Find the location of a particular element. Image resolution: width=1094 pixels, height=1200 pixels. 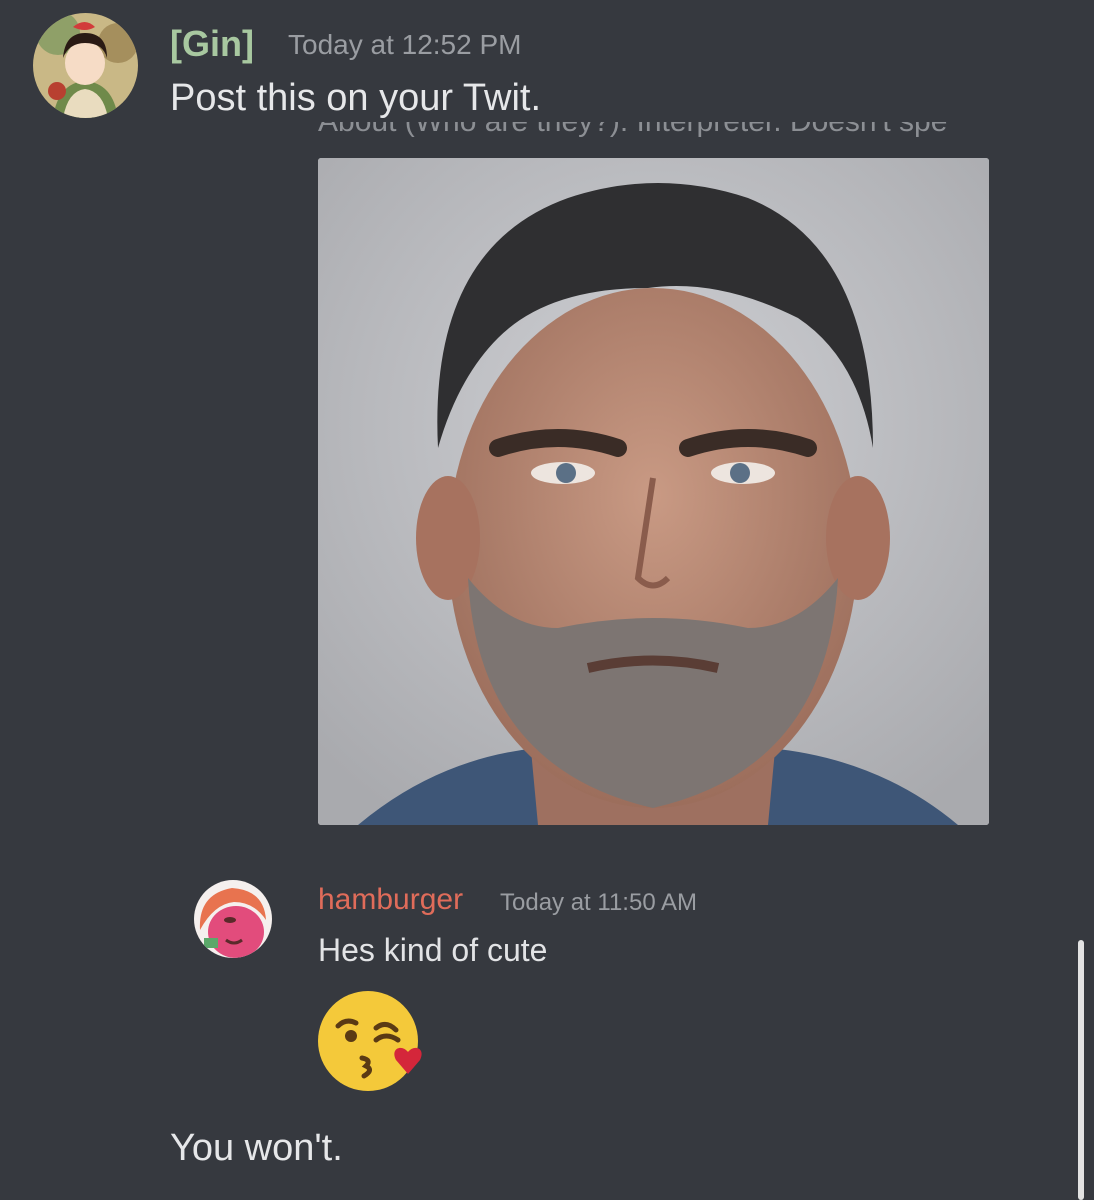

anime-girl-avatar-icon is located at coordinates (85, 65).